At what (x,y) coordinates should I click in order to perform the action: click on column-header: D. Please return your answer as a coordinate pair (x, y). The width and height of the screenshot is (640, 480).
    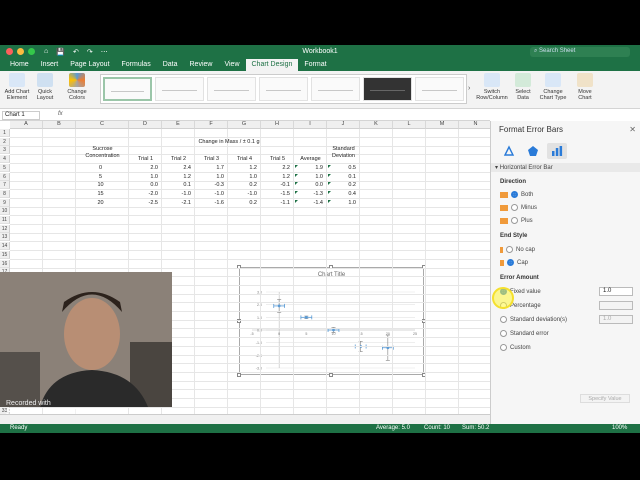
    Looking at the image, I should click on (145, 125).